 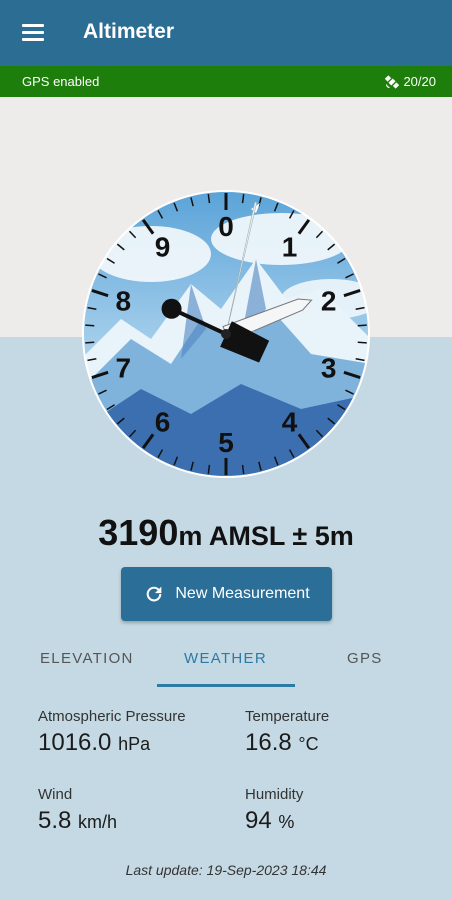 What do you see at coordinates (123, 367) in the screenshot?
I see `dial-label-7: 7` at bounding box center [123, 367].